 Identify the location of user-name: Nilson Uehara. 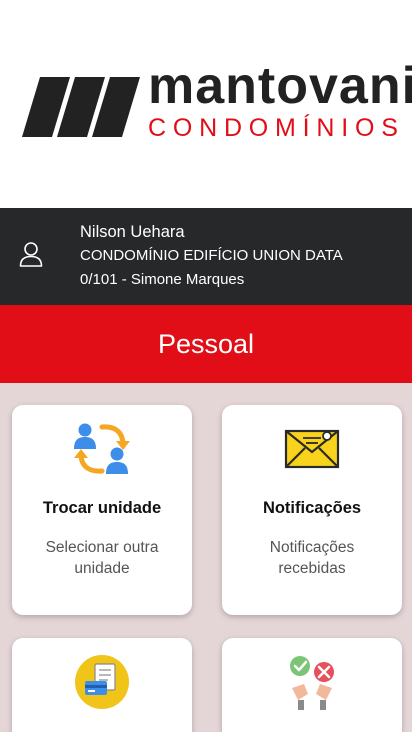
(132, 232).